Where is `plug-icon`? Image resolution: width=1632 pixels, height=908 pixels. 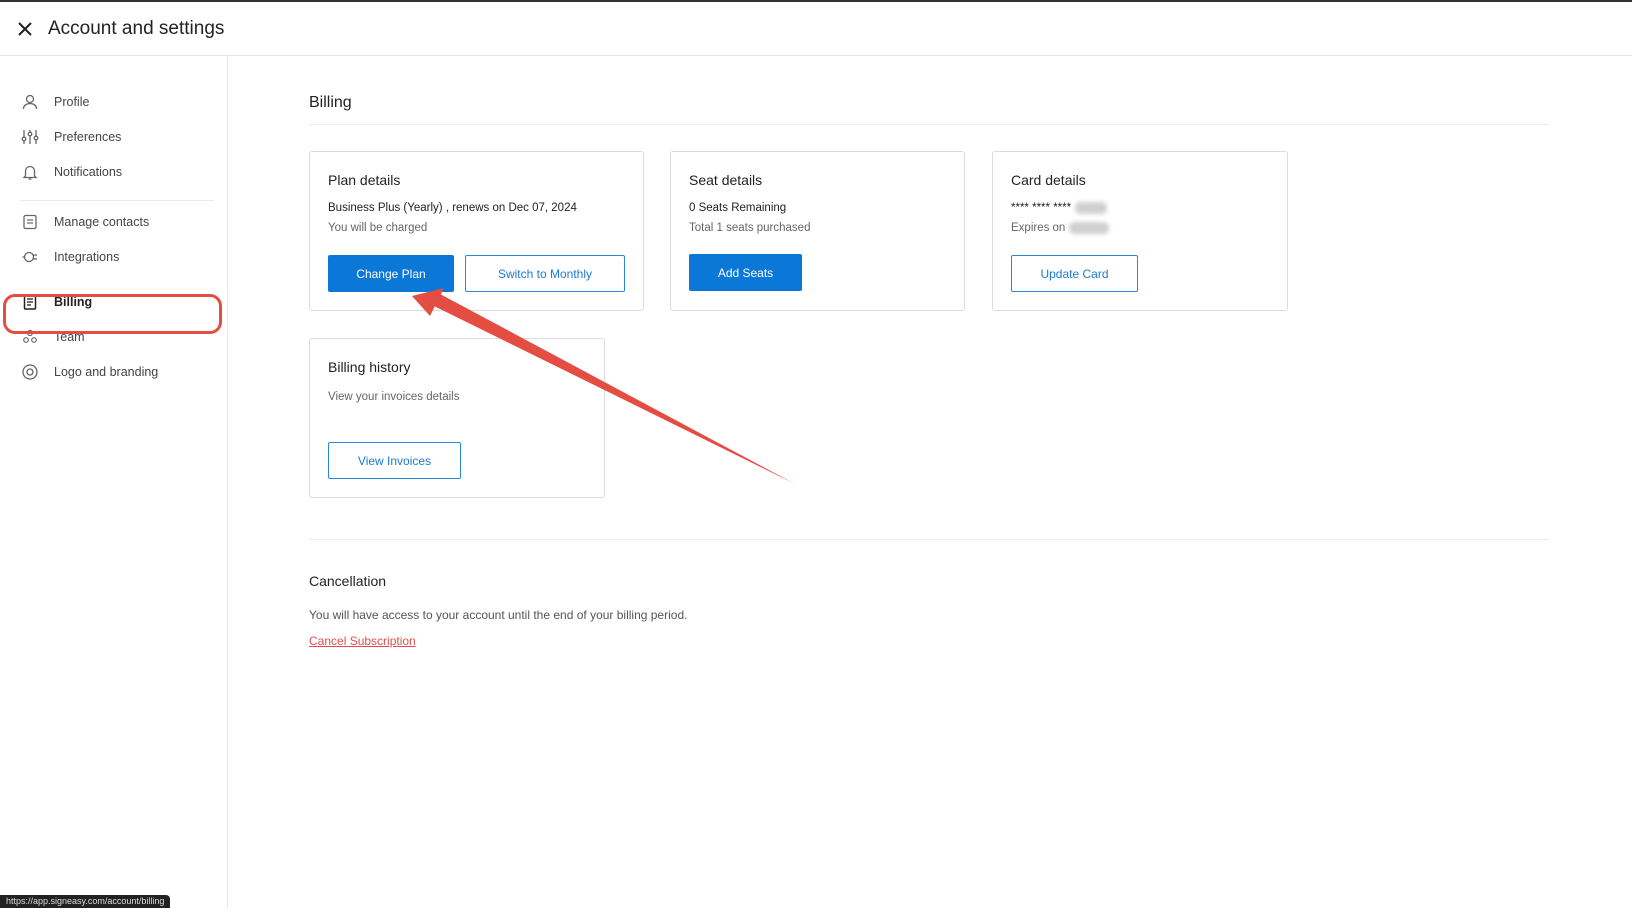
plug-icon is located at coordinates (30, 257).